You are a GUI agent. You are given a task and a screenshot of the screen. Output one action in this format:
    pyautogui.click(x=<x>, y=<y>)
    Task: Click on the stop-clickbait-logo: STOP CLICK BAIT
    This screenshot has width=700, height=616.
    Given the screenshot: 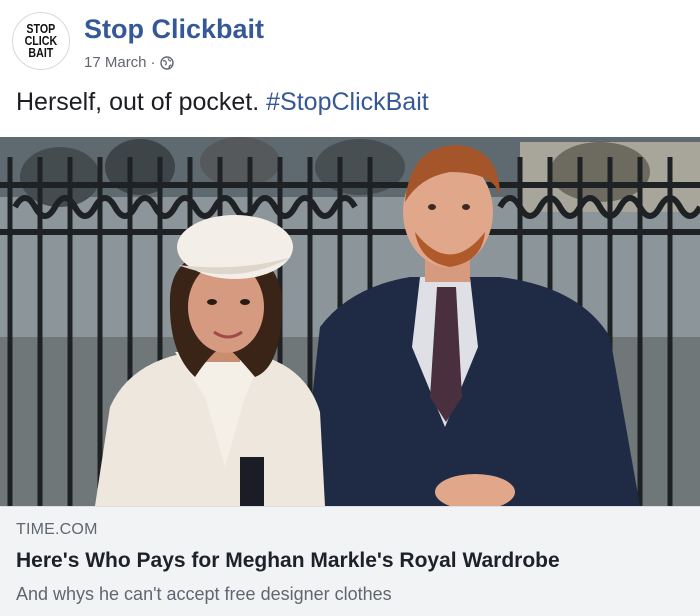 What is the action you would take?
    pyautogui.click(x=41, y=41)
    